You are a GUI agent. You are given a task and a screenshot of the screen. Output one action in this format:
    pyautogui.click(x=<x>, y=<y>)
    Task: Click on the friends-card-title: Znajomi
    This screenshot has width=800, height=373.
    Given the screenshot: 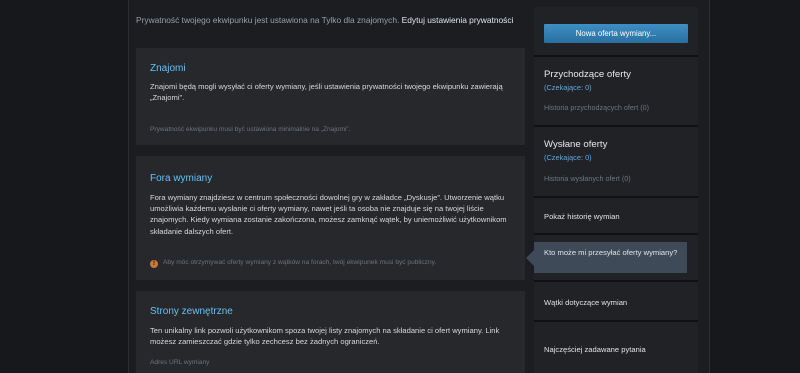 What is the action you would take?
    pyautogui.click(x=168, y=68)
    